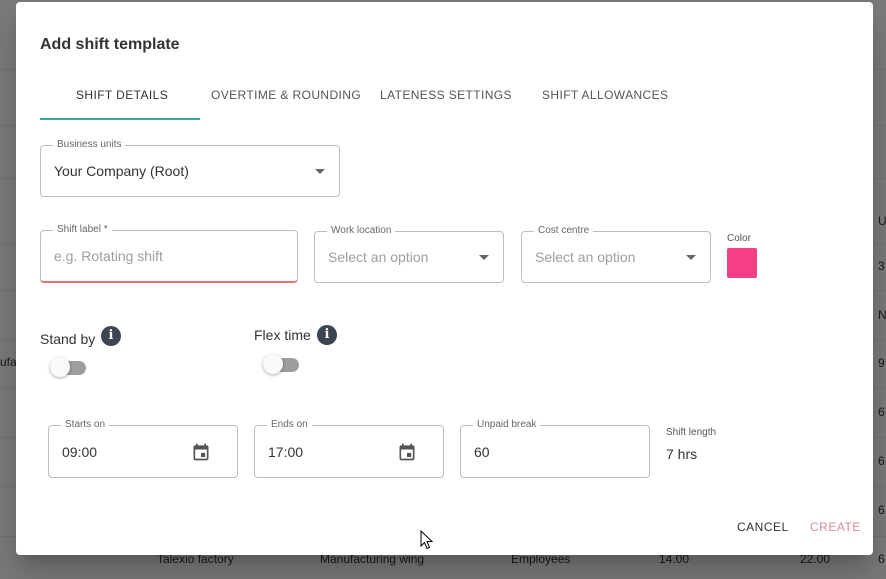 The image size is (886, 579). I want to click on flex-time-toggle, so click(281, 364).